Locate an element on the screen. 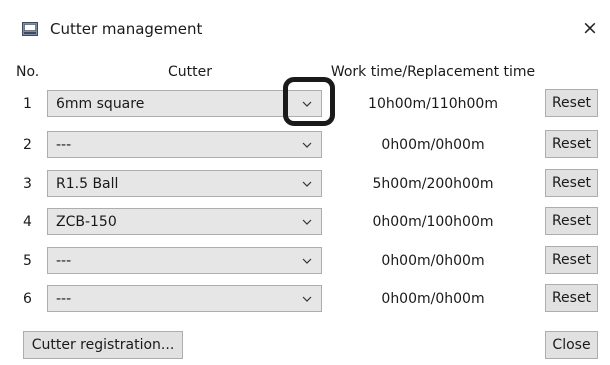  row-number: 4 is located at coordinates (27, 222).